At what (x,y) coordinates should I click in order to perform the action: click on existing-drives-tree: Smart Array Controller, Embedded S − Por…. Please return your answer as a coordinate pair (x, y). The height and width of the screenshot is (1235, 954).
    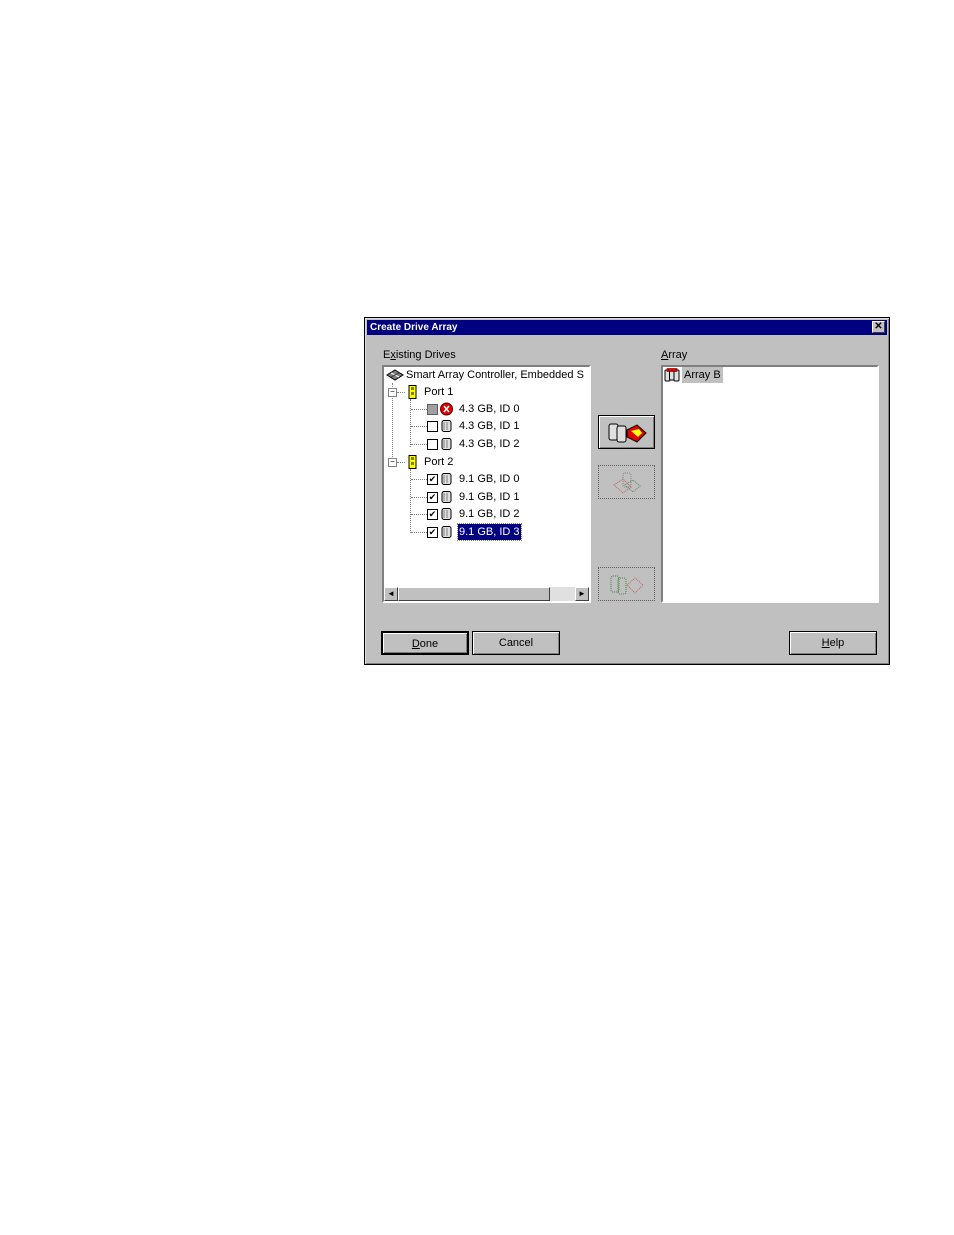
    Looking at the image, I should click on (486, 484).